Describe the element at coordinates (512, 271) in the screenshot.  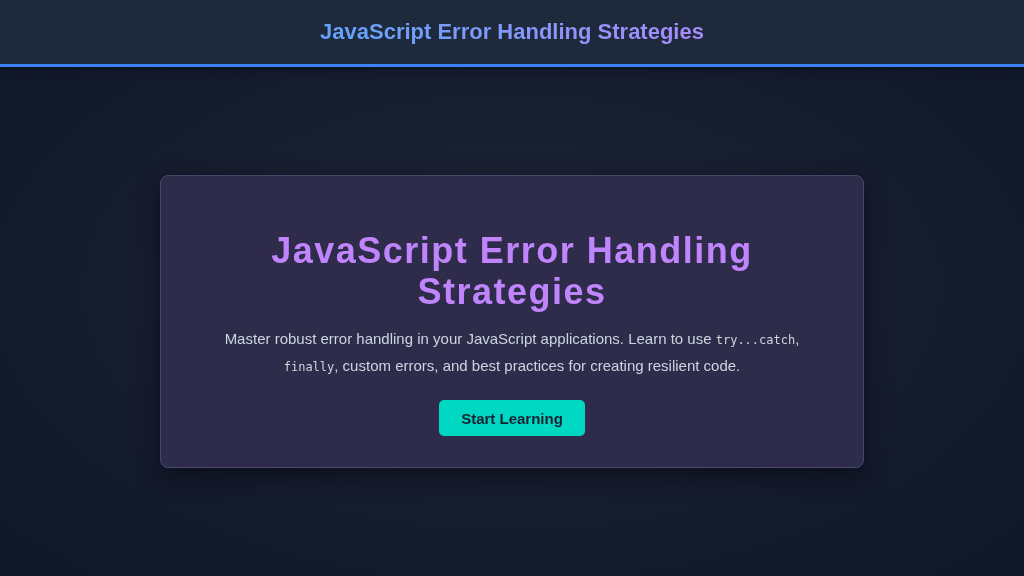
I see `hero-title: JavaScript Error Handling Strategies` at that location.